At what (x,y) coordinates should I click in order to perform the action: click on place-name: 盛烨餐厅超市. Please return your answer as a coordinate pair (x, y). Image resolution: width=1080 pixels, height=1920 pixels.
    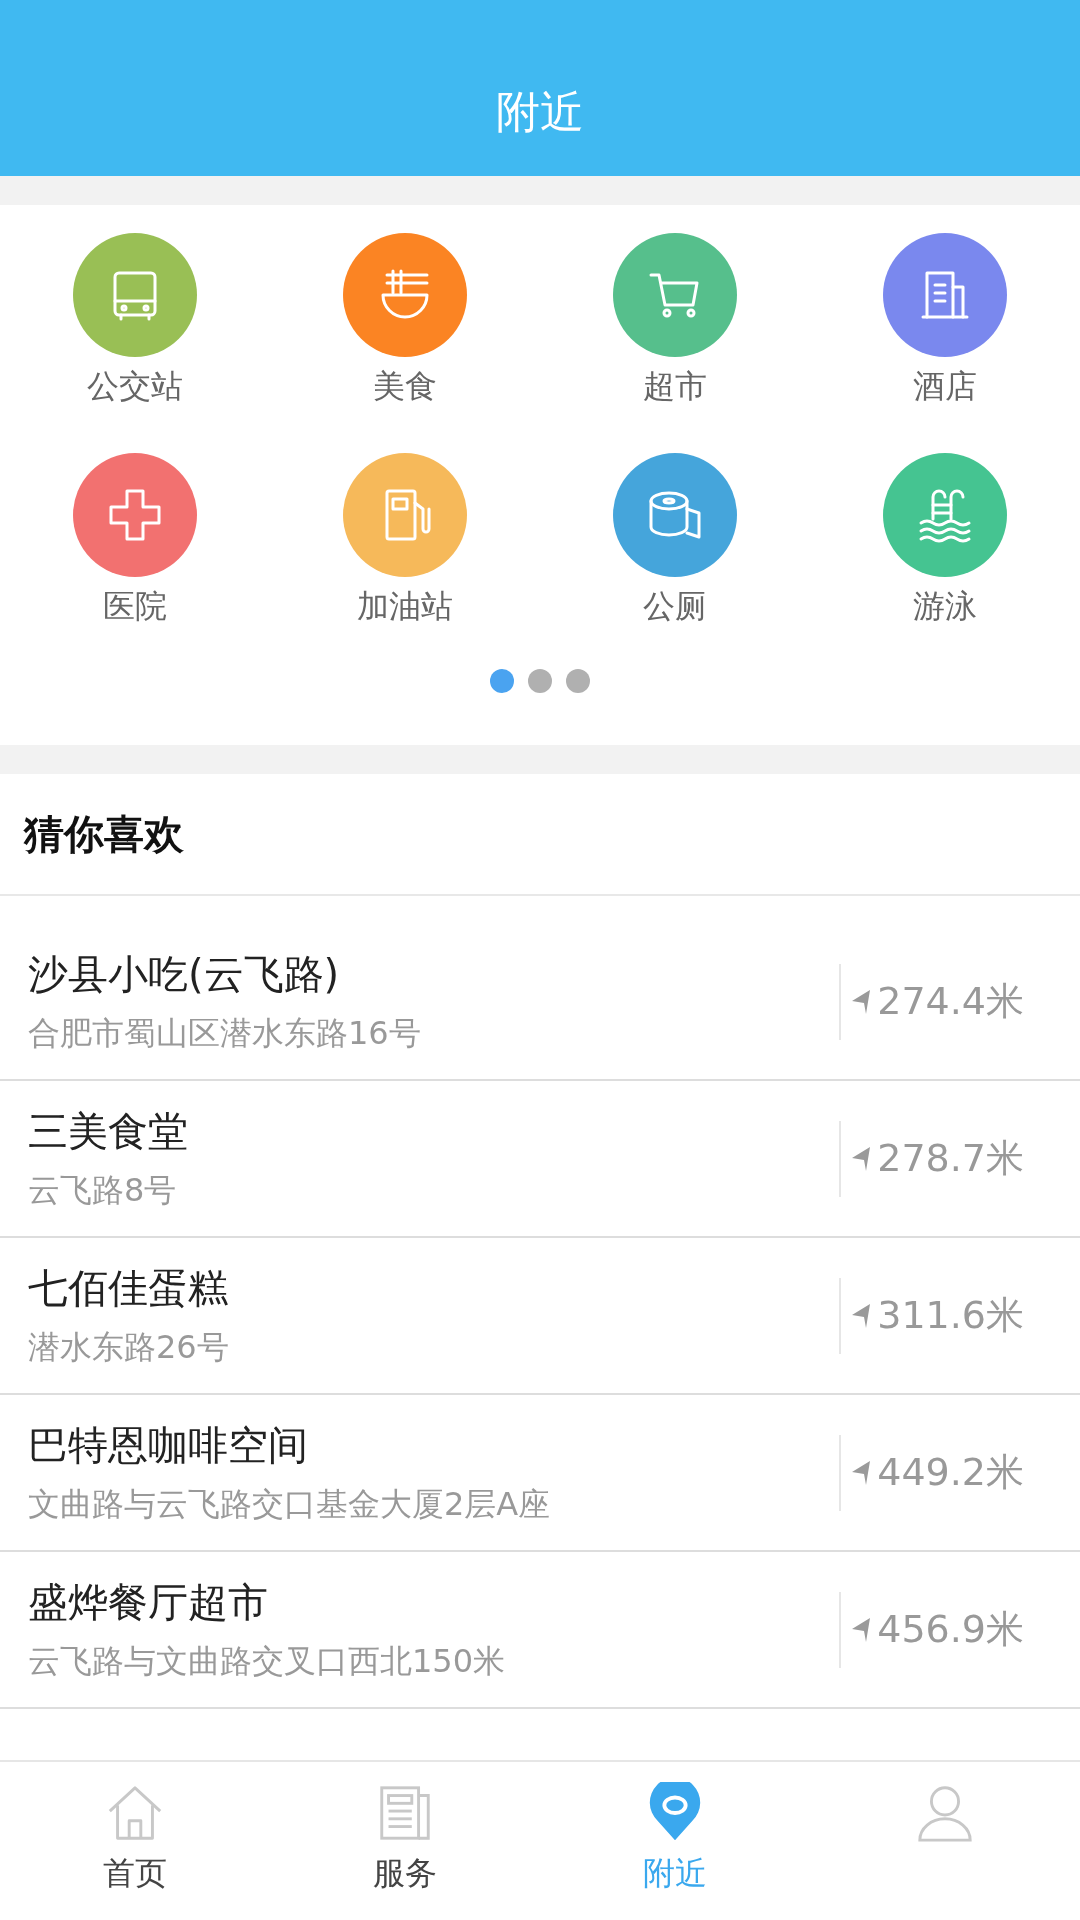
    Looking at the image, I should click on (148, 1602).